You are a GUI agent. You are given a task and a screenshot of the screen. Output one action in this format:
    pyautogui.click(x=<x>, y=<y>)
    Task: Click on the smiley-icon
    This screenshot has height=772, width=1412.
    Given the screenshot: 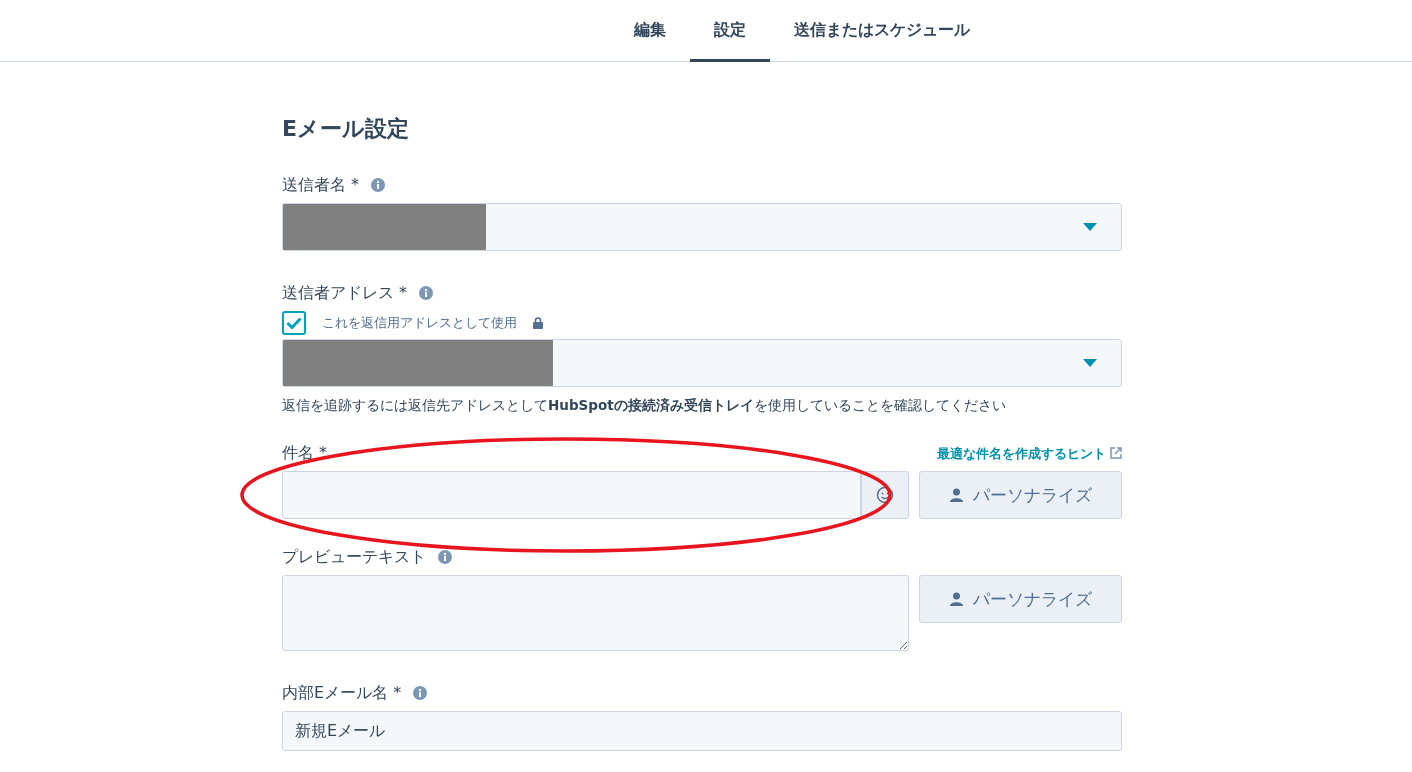 What is the action you would take?
    pyautogui.click(x=885, y=495)
    